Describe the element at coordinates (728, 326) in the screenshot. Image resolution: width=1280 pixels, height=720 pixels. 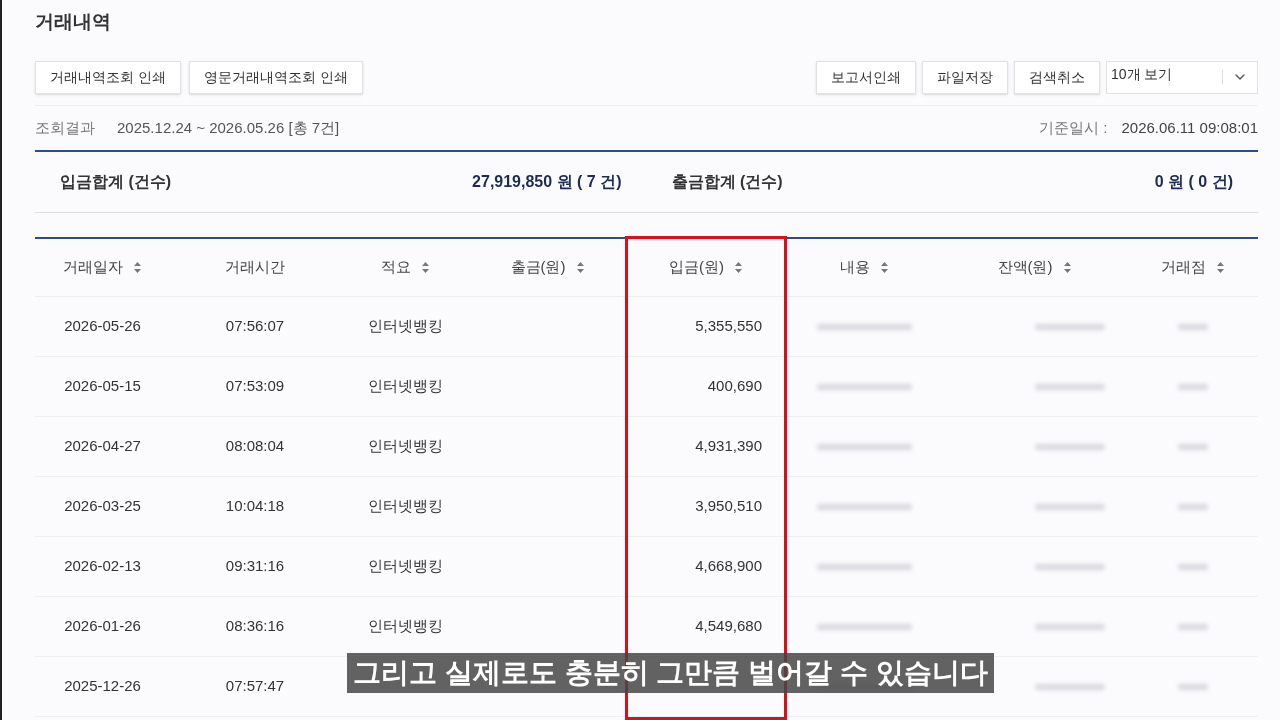
I see `table-cell-text: 5,355,550` at that location.